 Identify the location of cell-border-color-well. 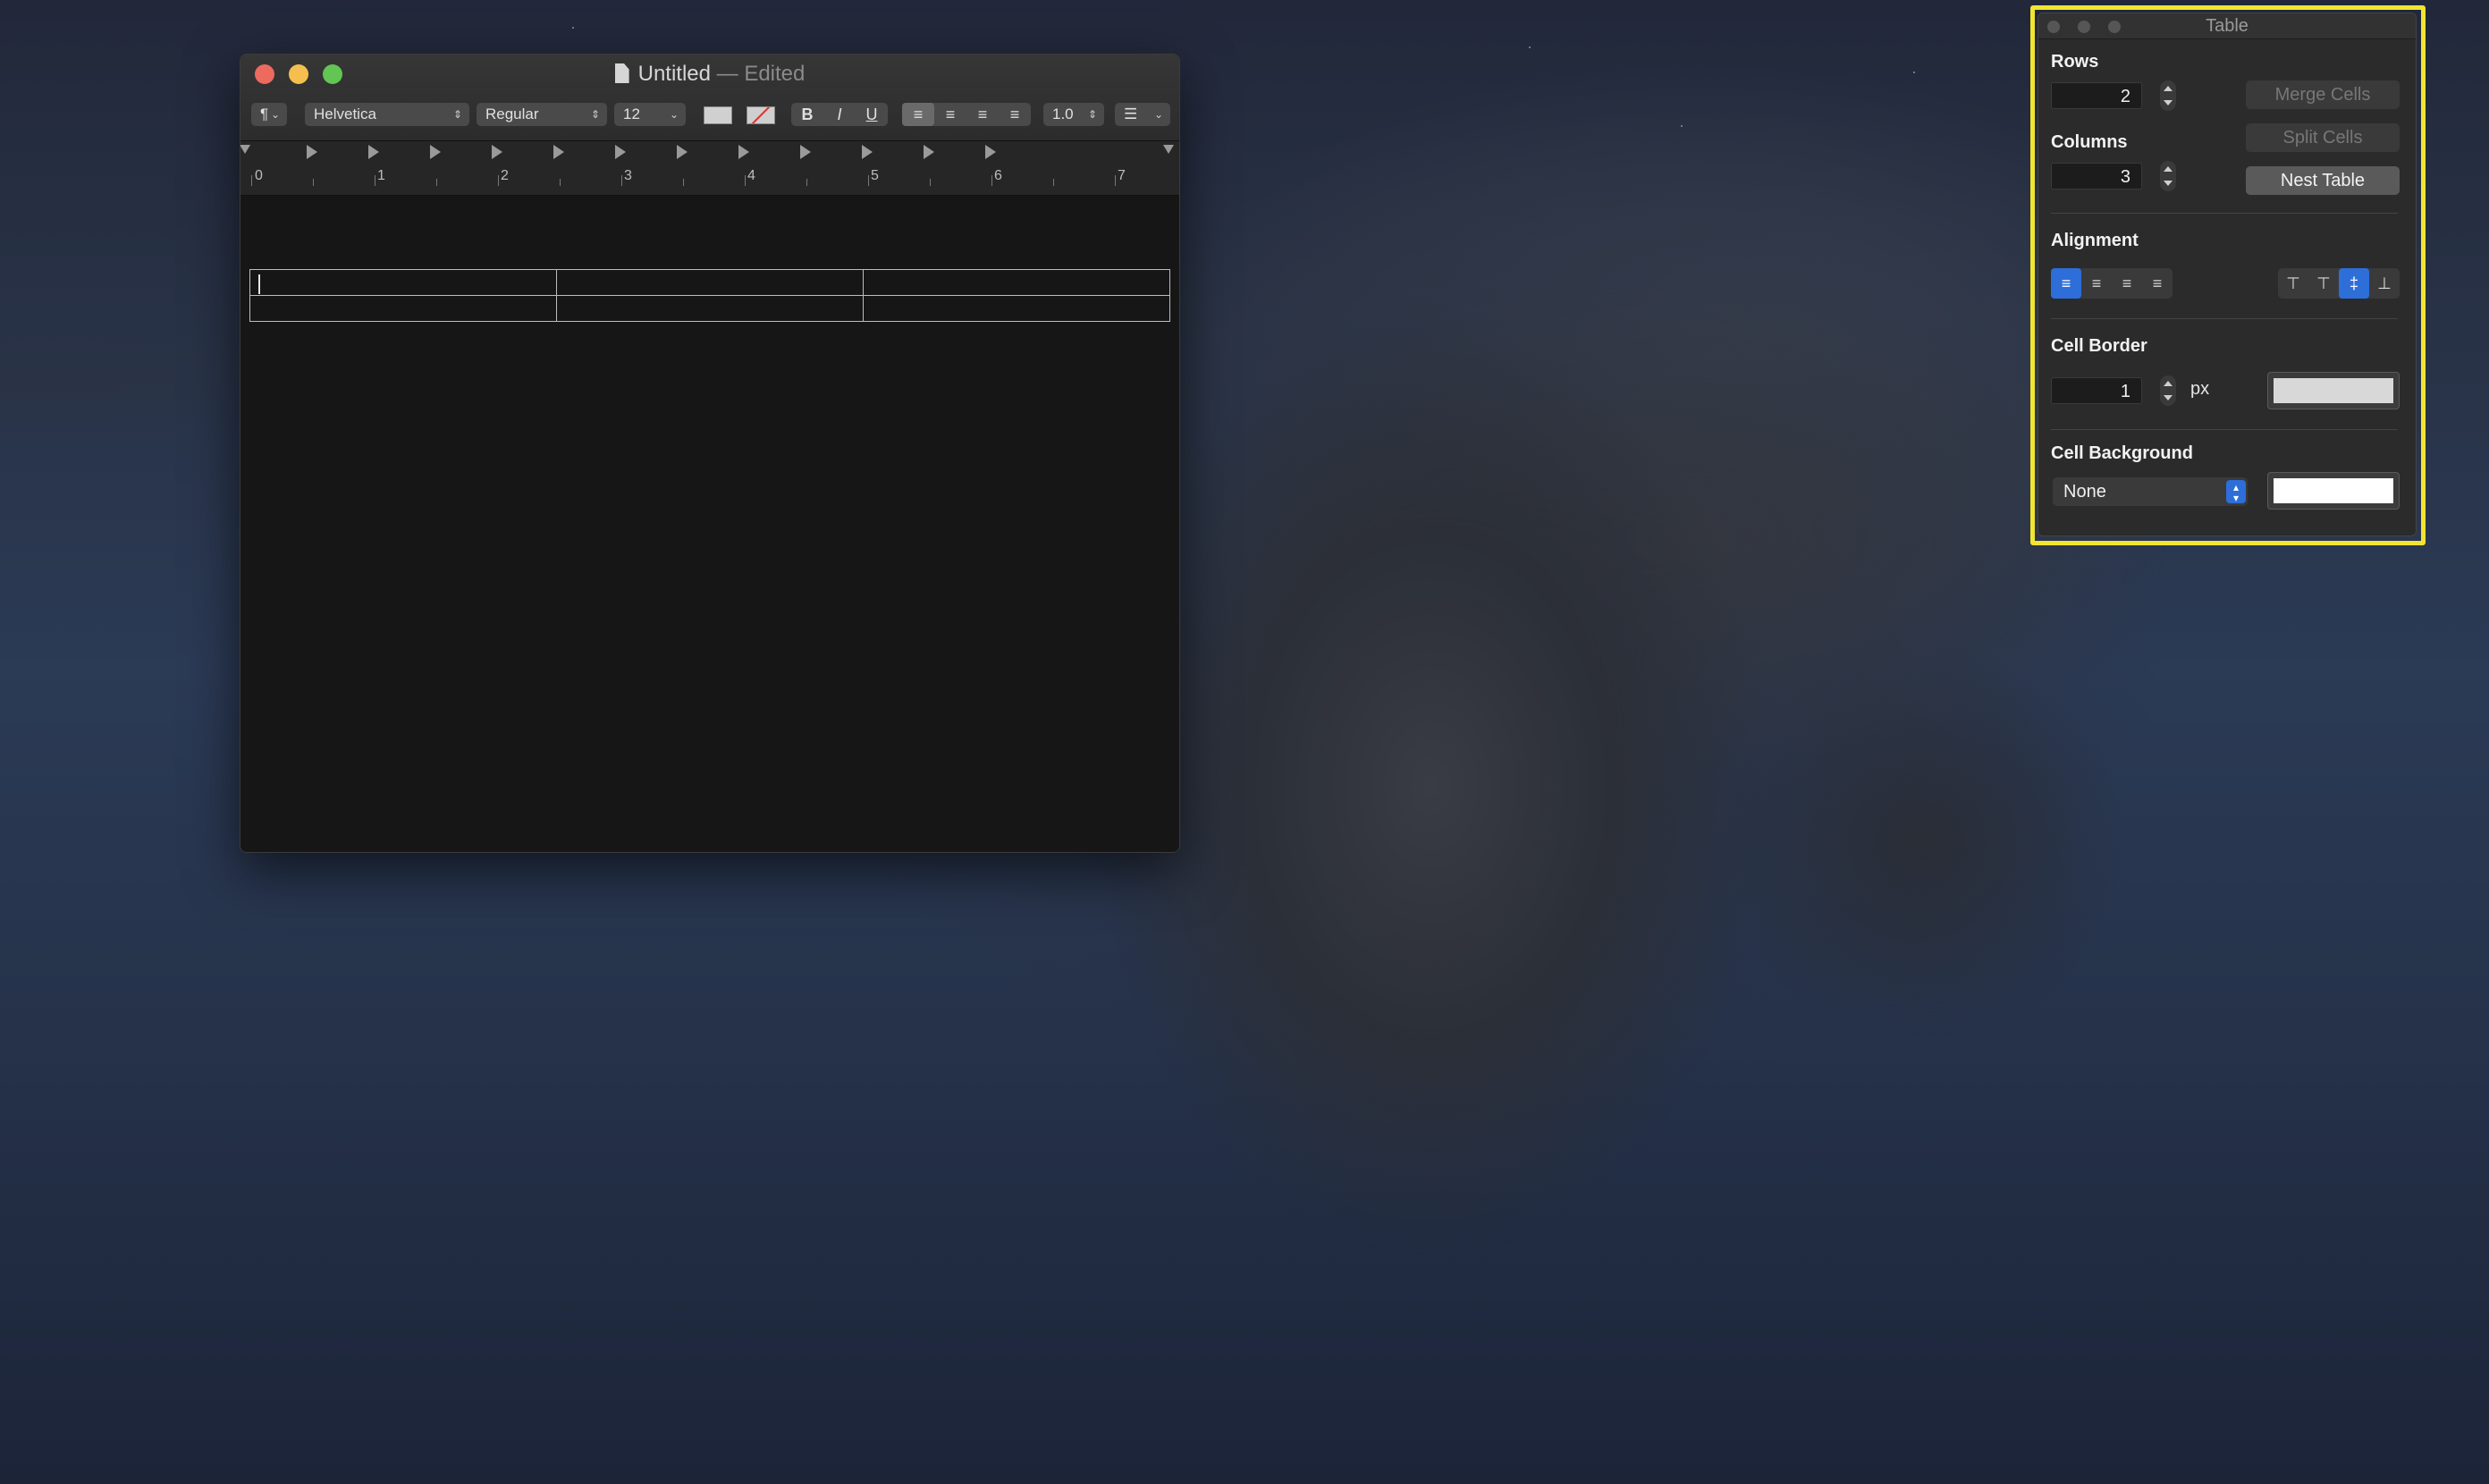
(2334, 390).